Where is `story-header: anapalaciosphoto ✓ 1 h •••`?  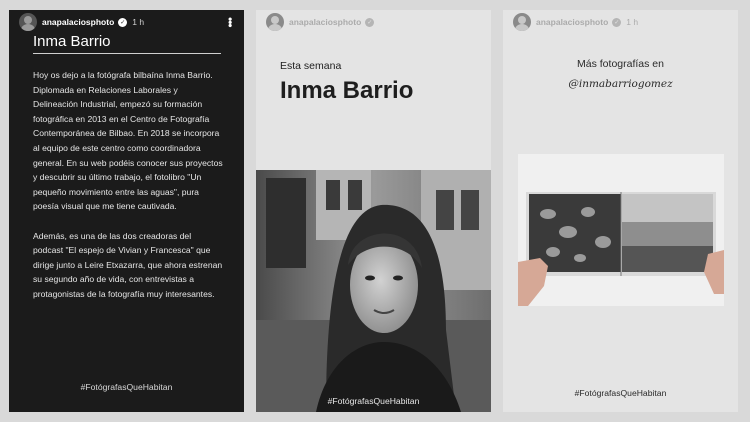
story-header: anapalaciosphoto ✓ 1 h ••• is located at coordinates (126, 22).